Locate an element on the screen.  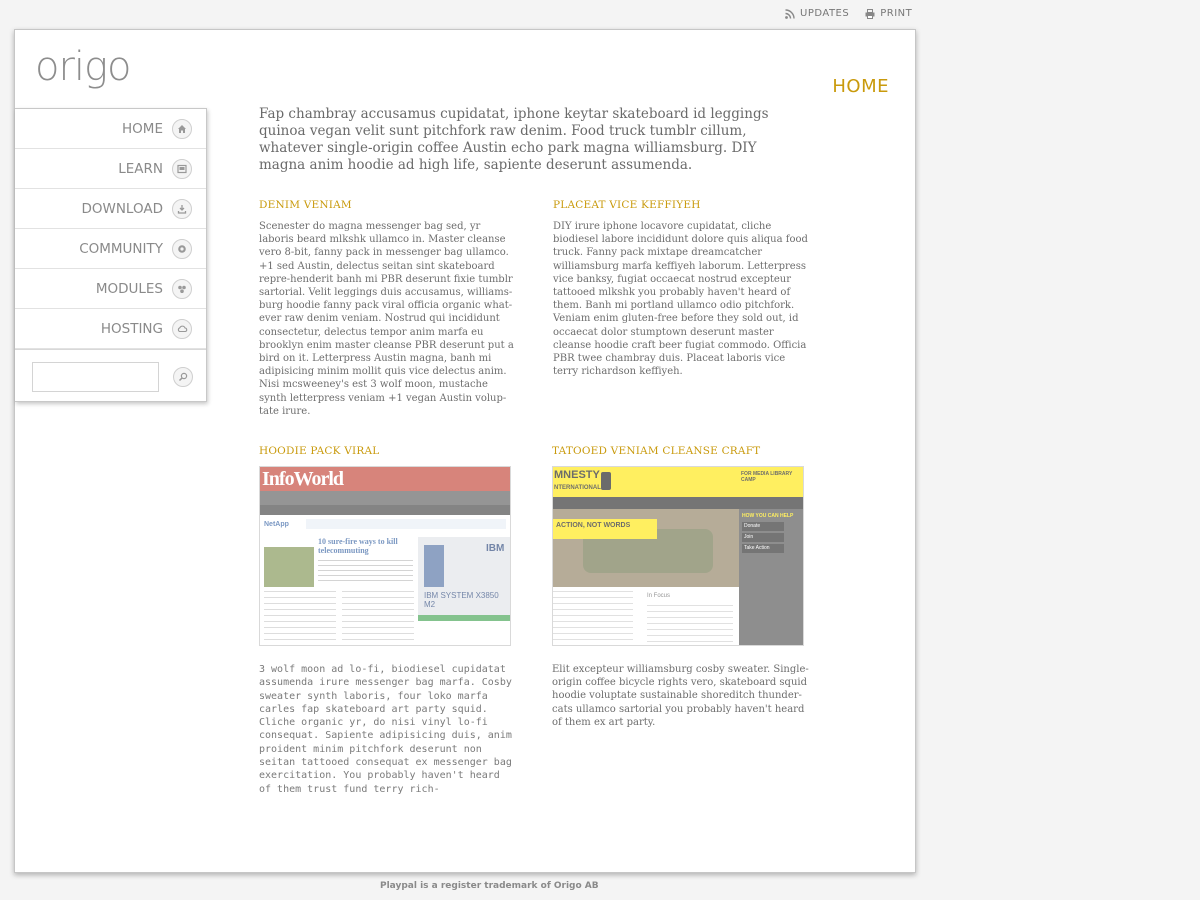
ibm-logo: IBM is located at coordinates (495, 548).